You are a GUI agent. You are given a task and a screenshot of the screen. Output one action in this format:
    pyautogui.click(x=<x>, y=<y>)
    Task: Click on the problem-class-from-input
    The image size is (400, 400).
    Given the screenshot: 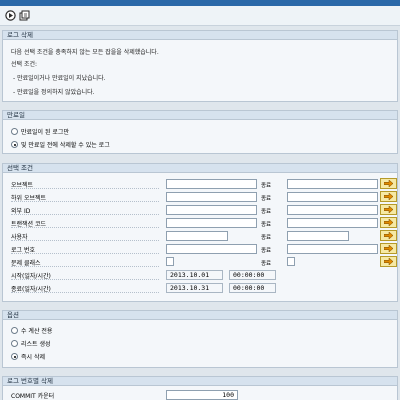 What is the action you would take?
    pyautogui.click(x=170, y=261)
    